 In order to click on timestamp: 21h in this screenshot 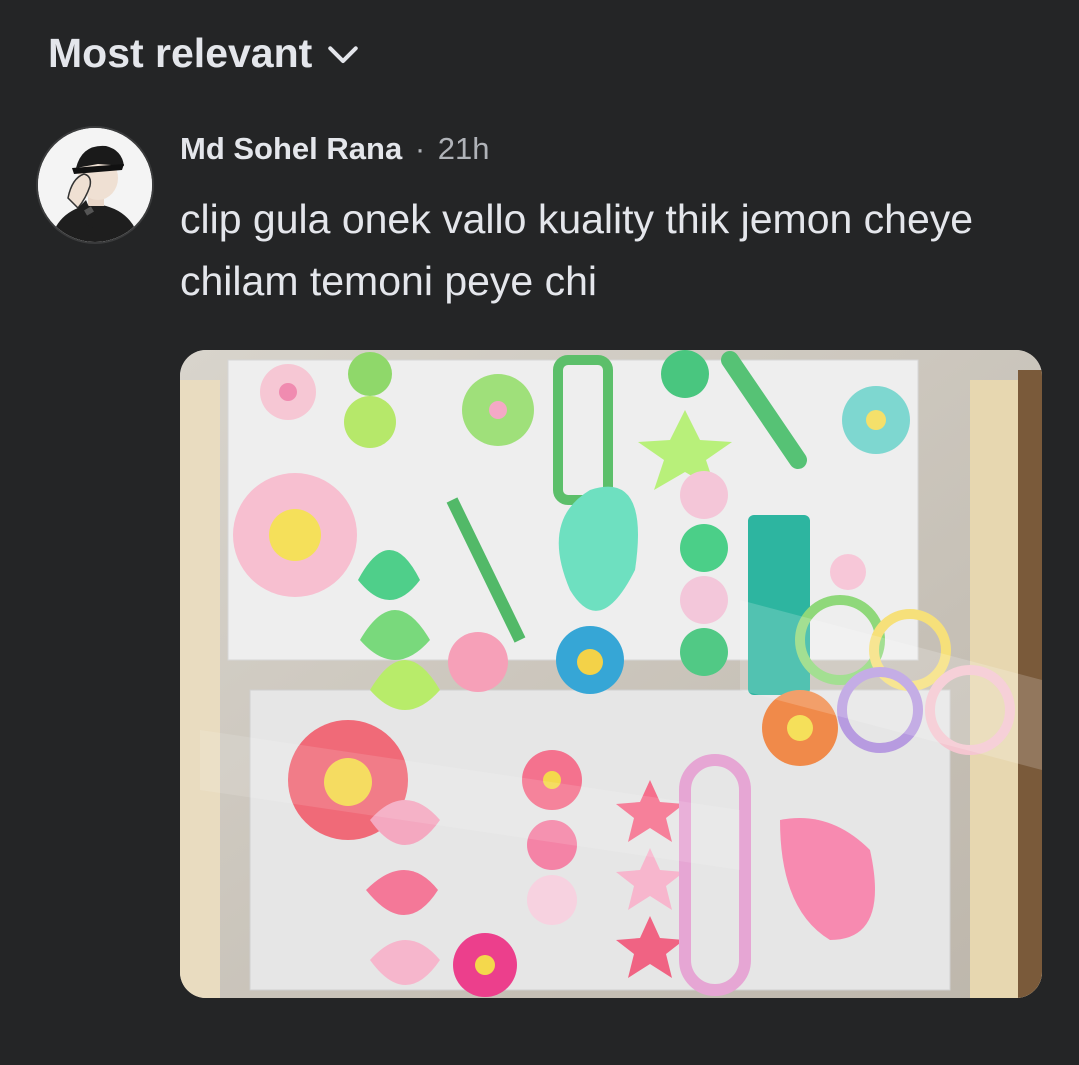, I will do `click(464, 148)`.